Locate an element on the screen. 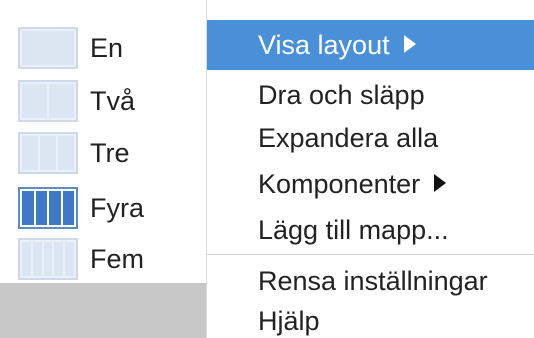  layout-option-tva: Två is located at coordinates (103, 98).